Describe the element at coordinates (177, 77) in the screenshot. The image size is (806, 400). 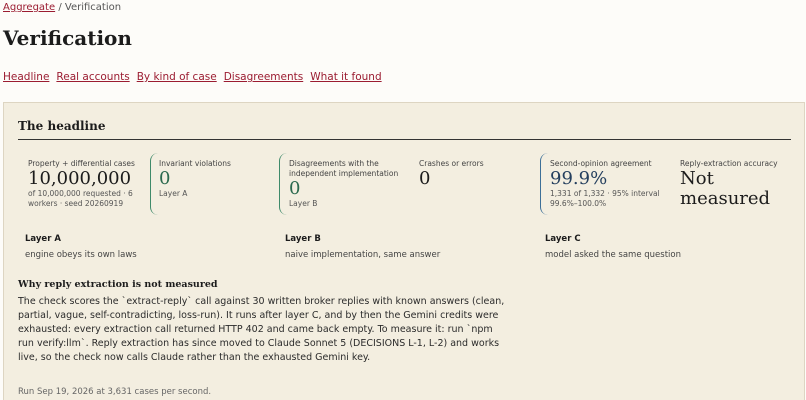
I see `nav-link-by-kind-of-case: By kind of case` at that location.